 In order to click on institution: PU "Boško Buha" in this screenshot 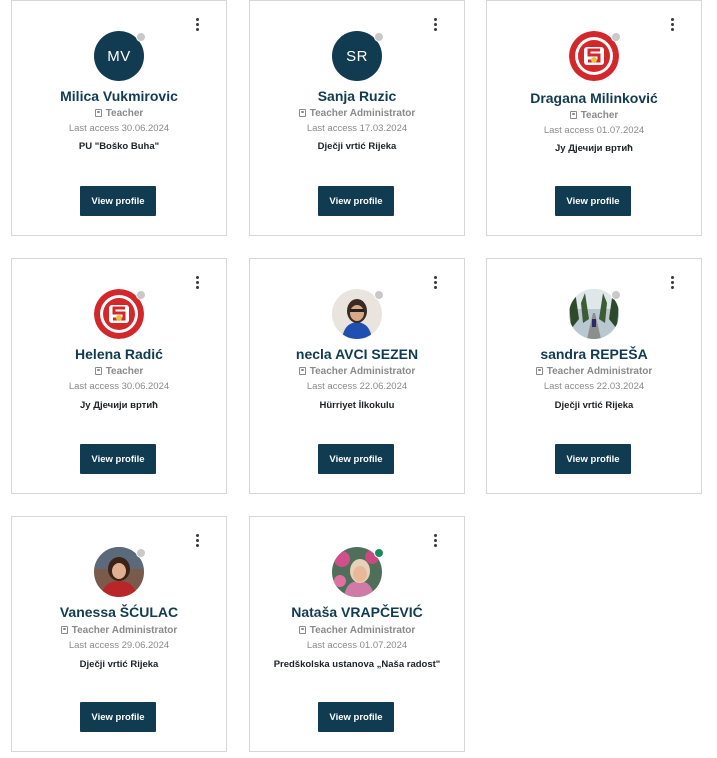, I will do `click(119, 146)`.